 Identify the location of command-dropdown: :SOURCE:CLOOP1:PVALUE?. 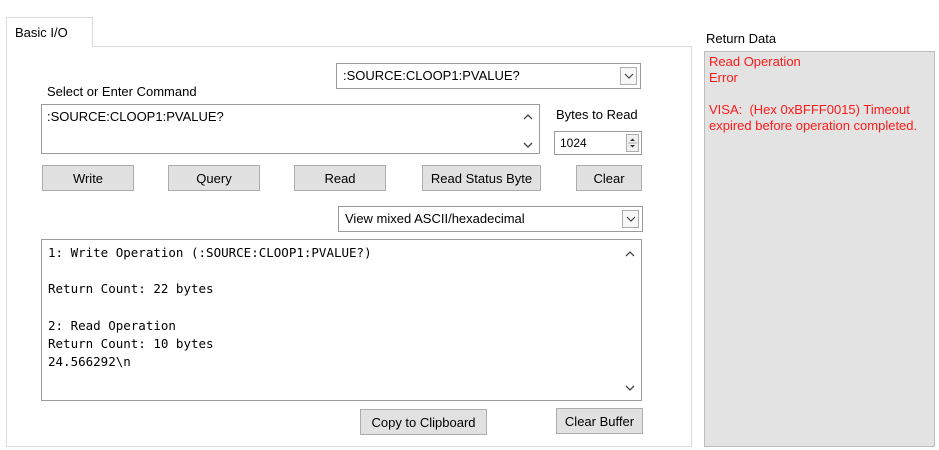
(488, 76).